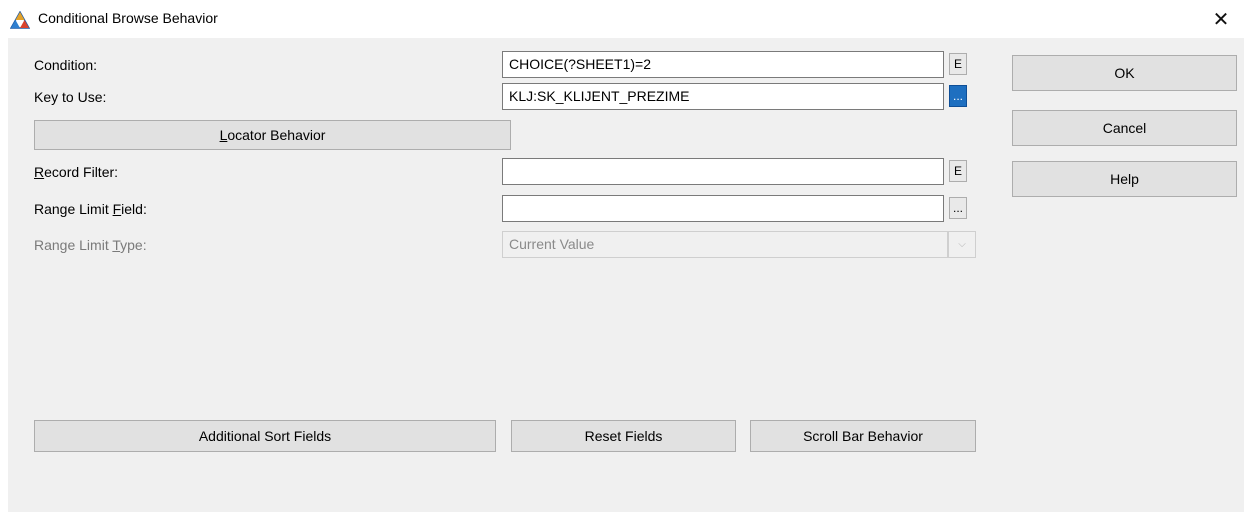 This screenshot has height=512, width=1244. What do you see at coordinates (623, 436) in the screenshot?
I see `reset-fields-button: Reset Fields` at bounding box center [623, 436].